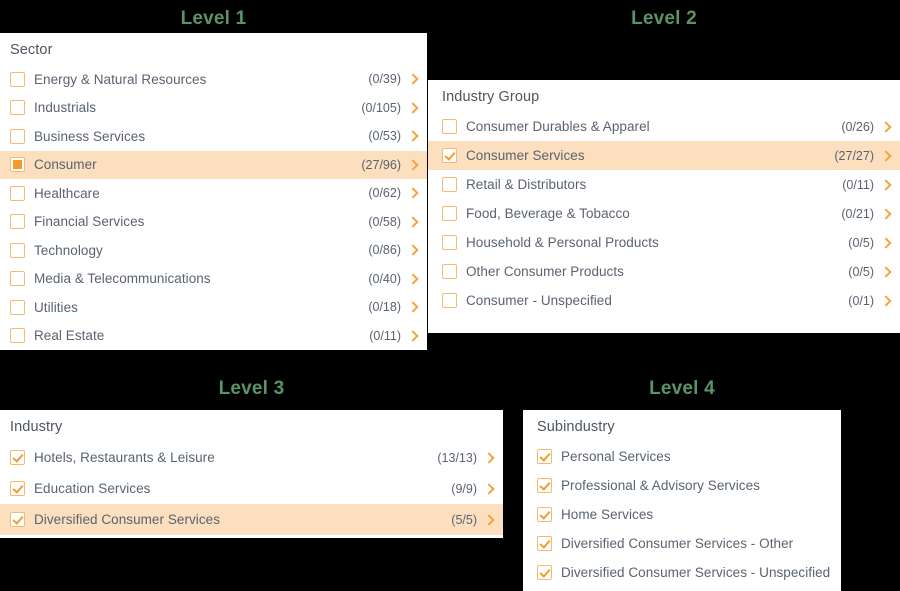 Image resolution: width=900 pixels, height=591 pixels. I want to click on list-item: Utilities (0/18), so click(213, 307).